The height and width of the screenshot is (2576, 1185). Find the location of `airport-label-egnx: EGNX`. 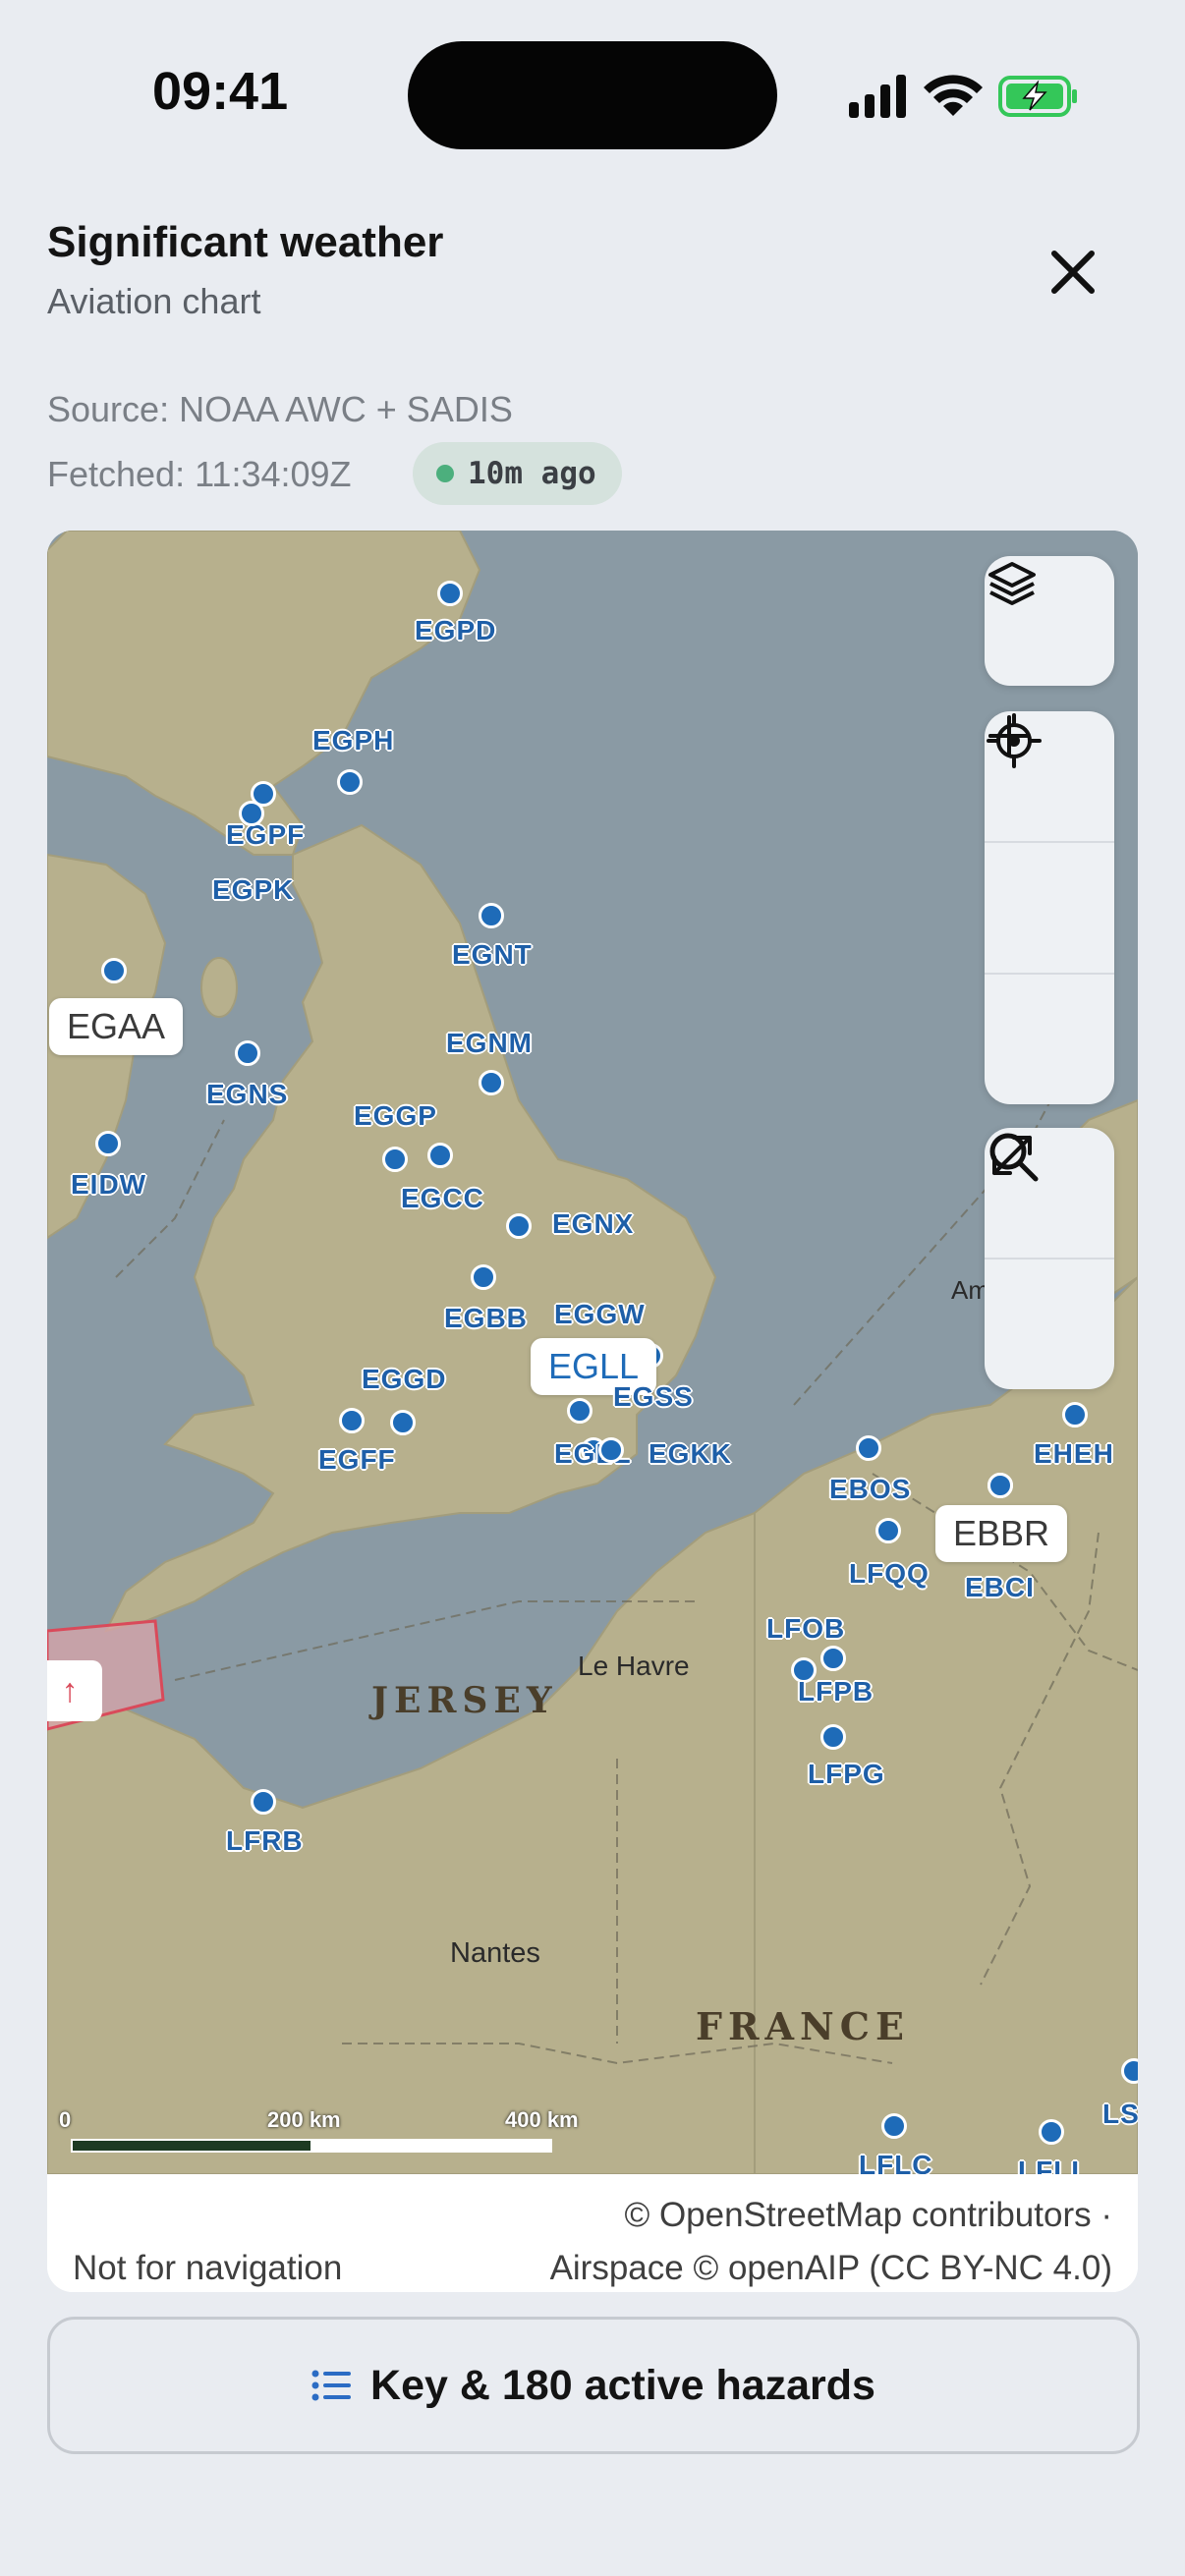

airport-label-egnx: EGNX is located at coordinates (593, 1224).